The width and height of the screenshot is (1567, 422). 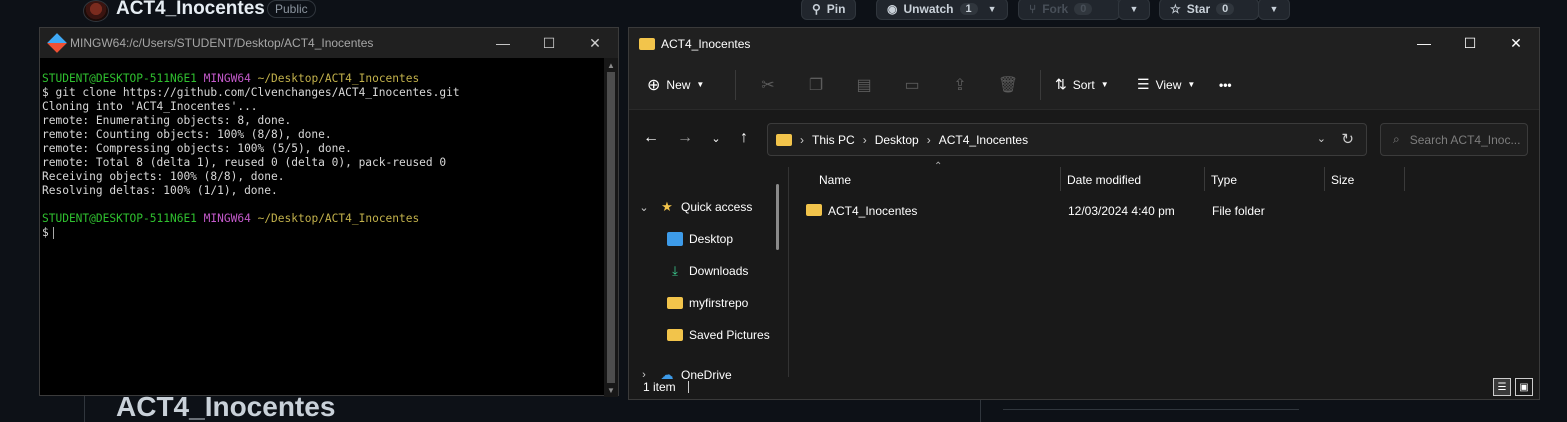 I want to click on file-type: File folder, so click(x=1238, y=211).